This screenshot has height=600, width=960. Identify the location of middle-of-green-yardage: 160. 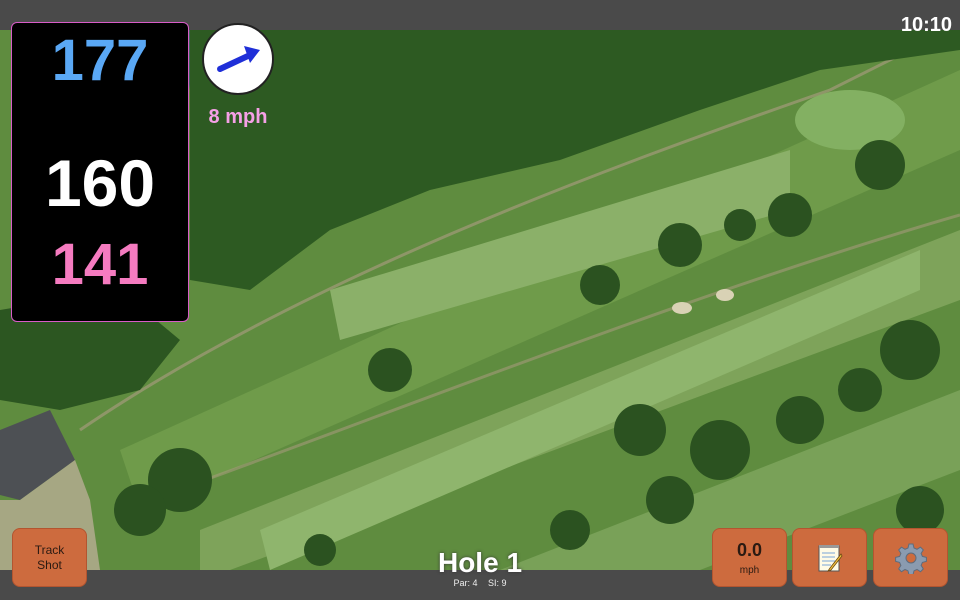
(100, 183).